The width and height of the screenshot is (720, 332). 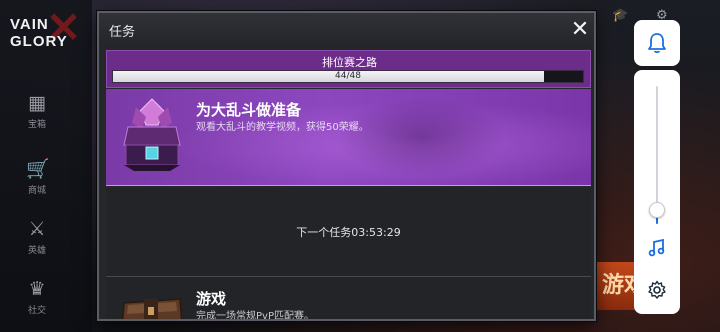 I want to click on settings-button, so click(x=657, y=290).